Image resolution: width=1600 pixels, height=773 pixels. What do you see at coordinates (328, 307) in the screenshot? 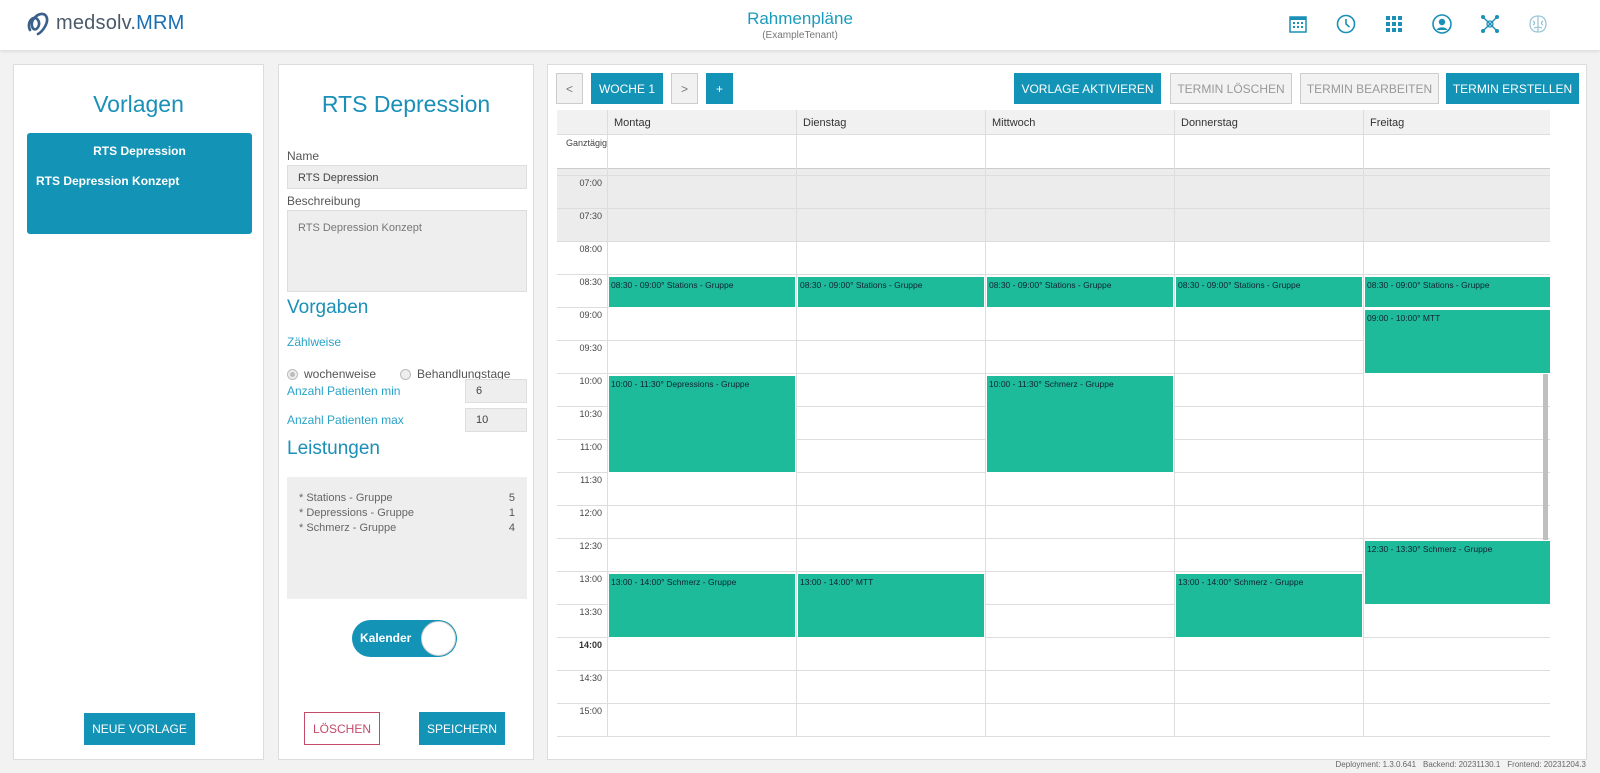
I see `vorgaben-title: Vorgaben` at bounding box center [328, 307].